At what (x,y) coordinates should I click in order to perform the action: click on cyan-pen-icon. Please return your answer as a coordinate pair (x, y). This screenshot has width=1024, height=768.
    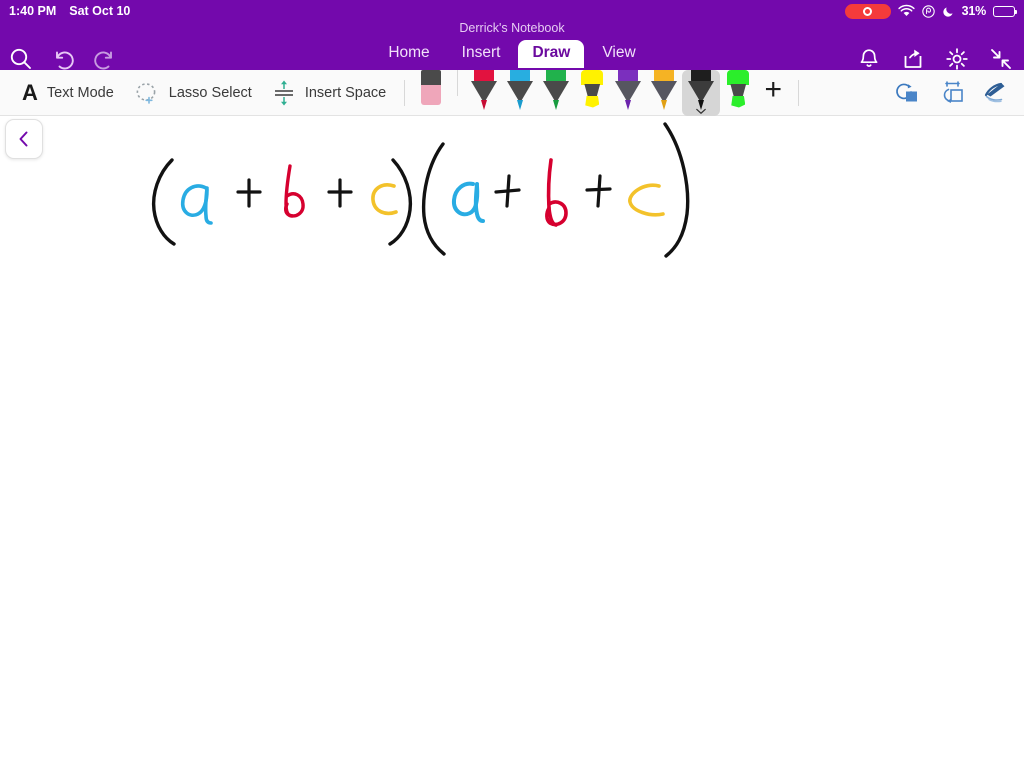
    Looking at the image, I should click on (520, 90).